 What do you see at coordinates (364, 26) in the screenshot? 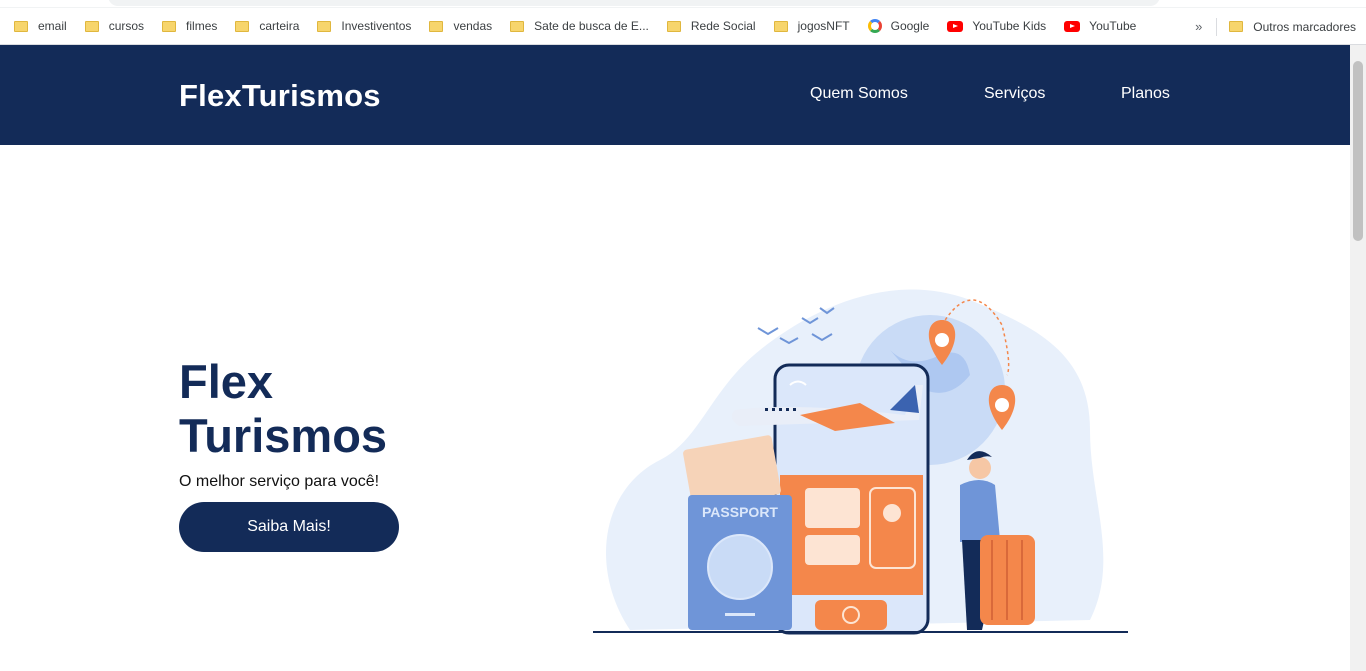
I see `bookmark-investiventos: Investiventos` at bounding box center [364, 26].